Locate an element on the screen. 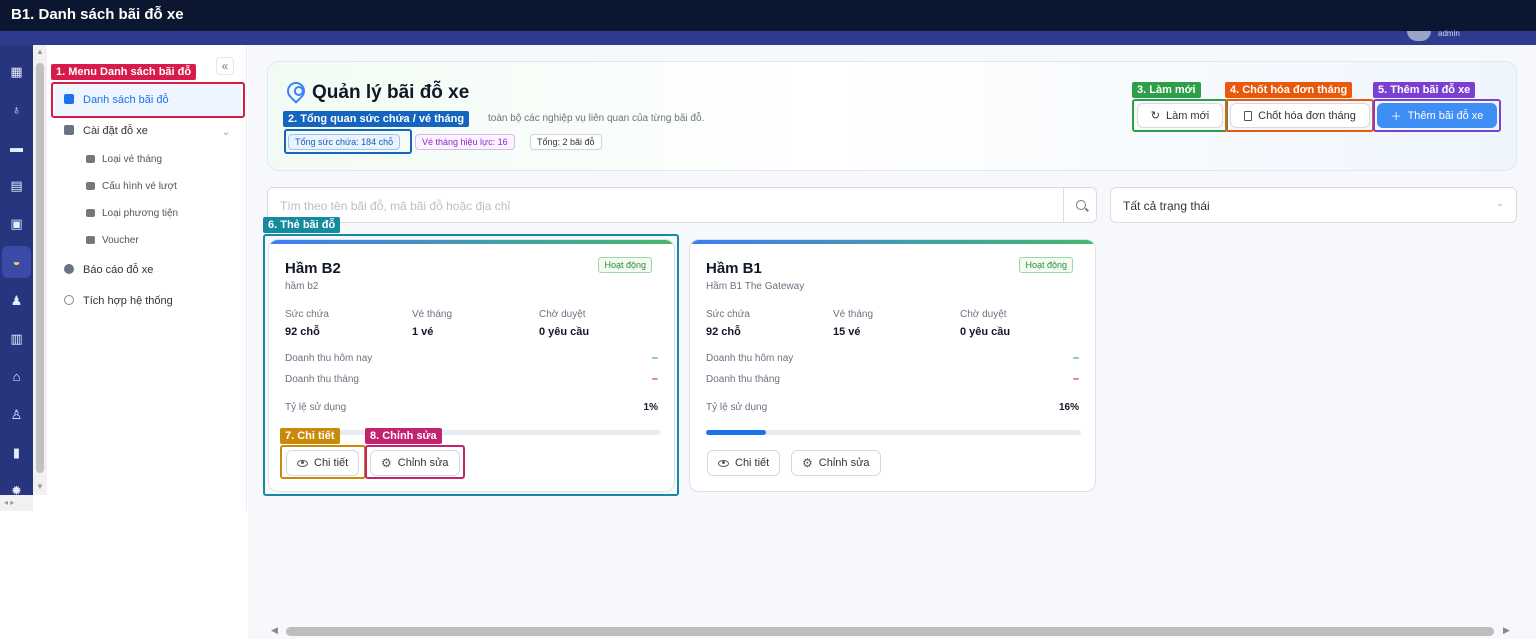 This screenshot has width=1536, height=639. icon-rail: ▦ ♁ ▬ ▤ ▣ ◒ ♟ ▥ ⌂ ♙ ▮ ✹ is located at coordinates (16, 270).